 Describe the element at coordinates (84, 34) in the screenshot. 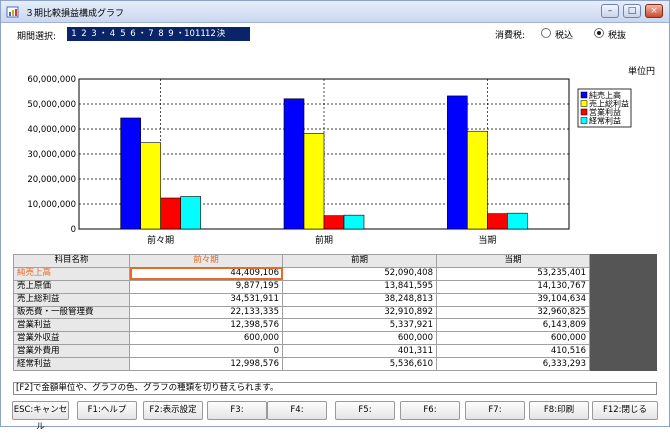

I see `period-item: 2` at that location.